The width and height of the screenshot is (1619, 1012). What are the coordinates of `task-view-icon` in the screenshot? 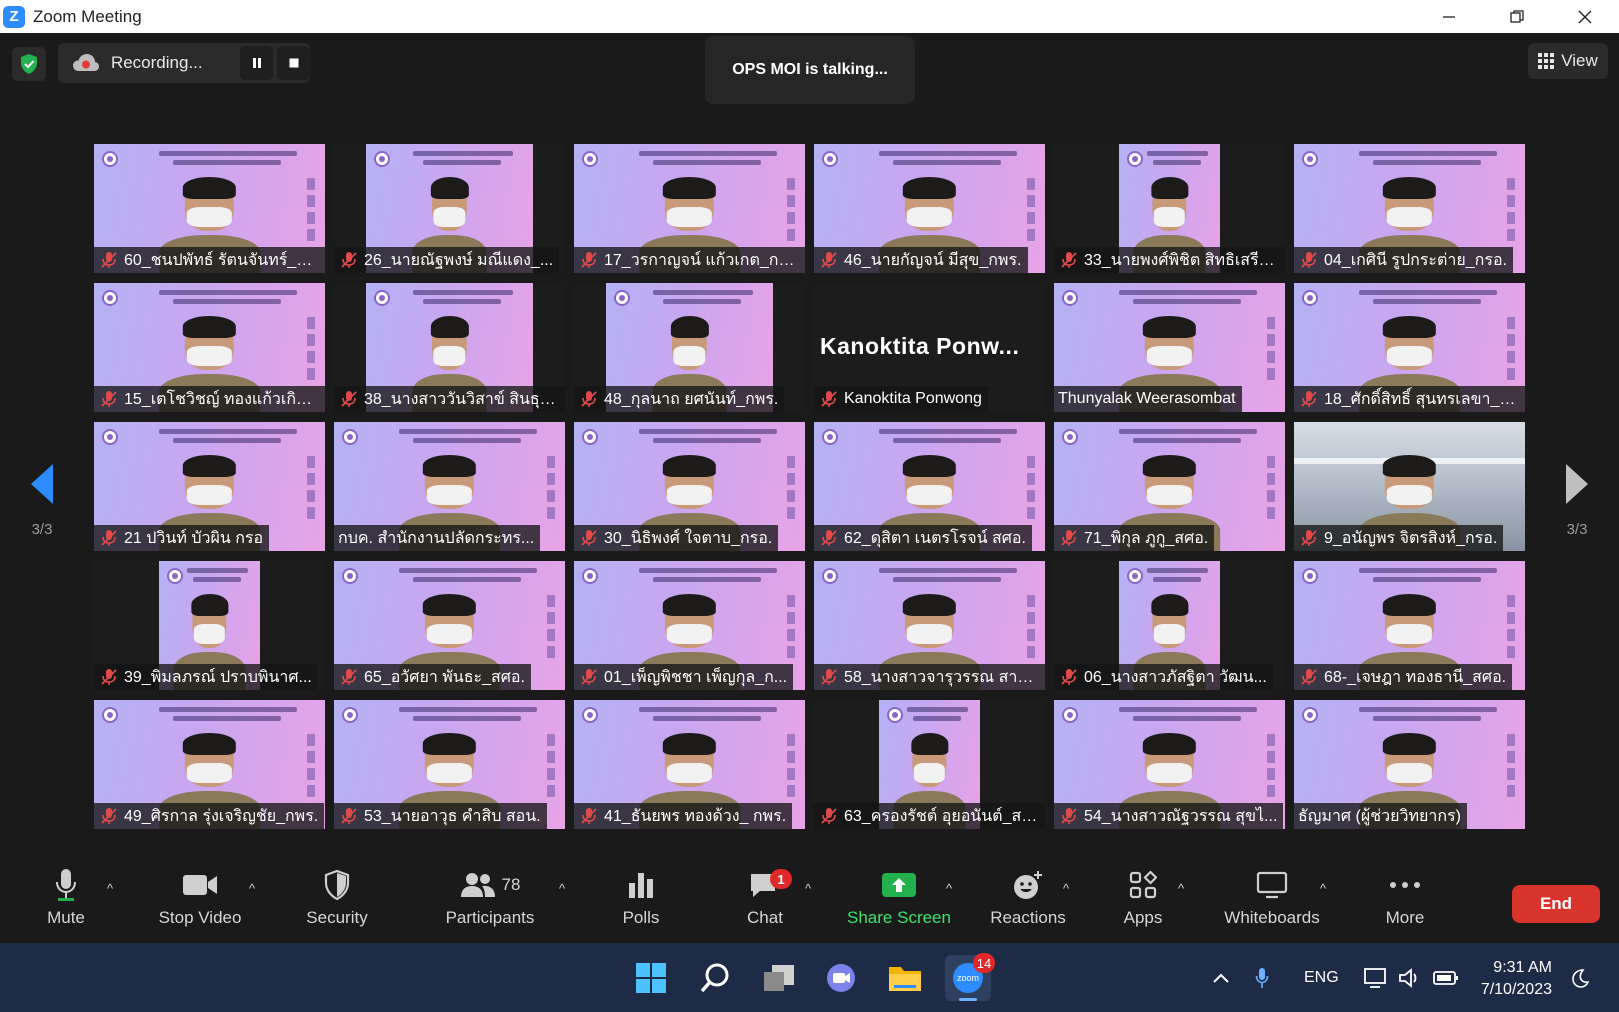 It's located at (779, 978).